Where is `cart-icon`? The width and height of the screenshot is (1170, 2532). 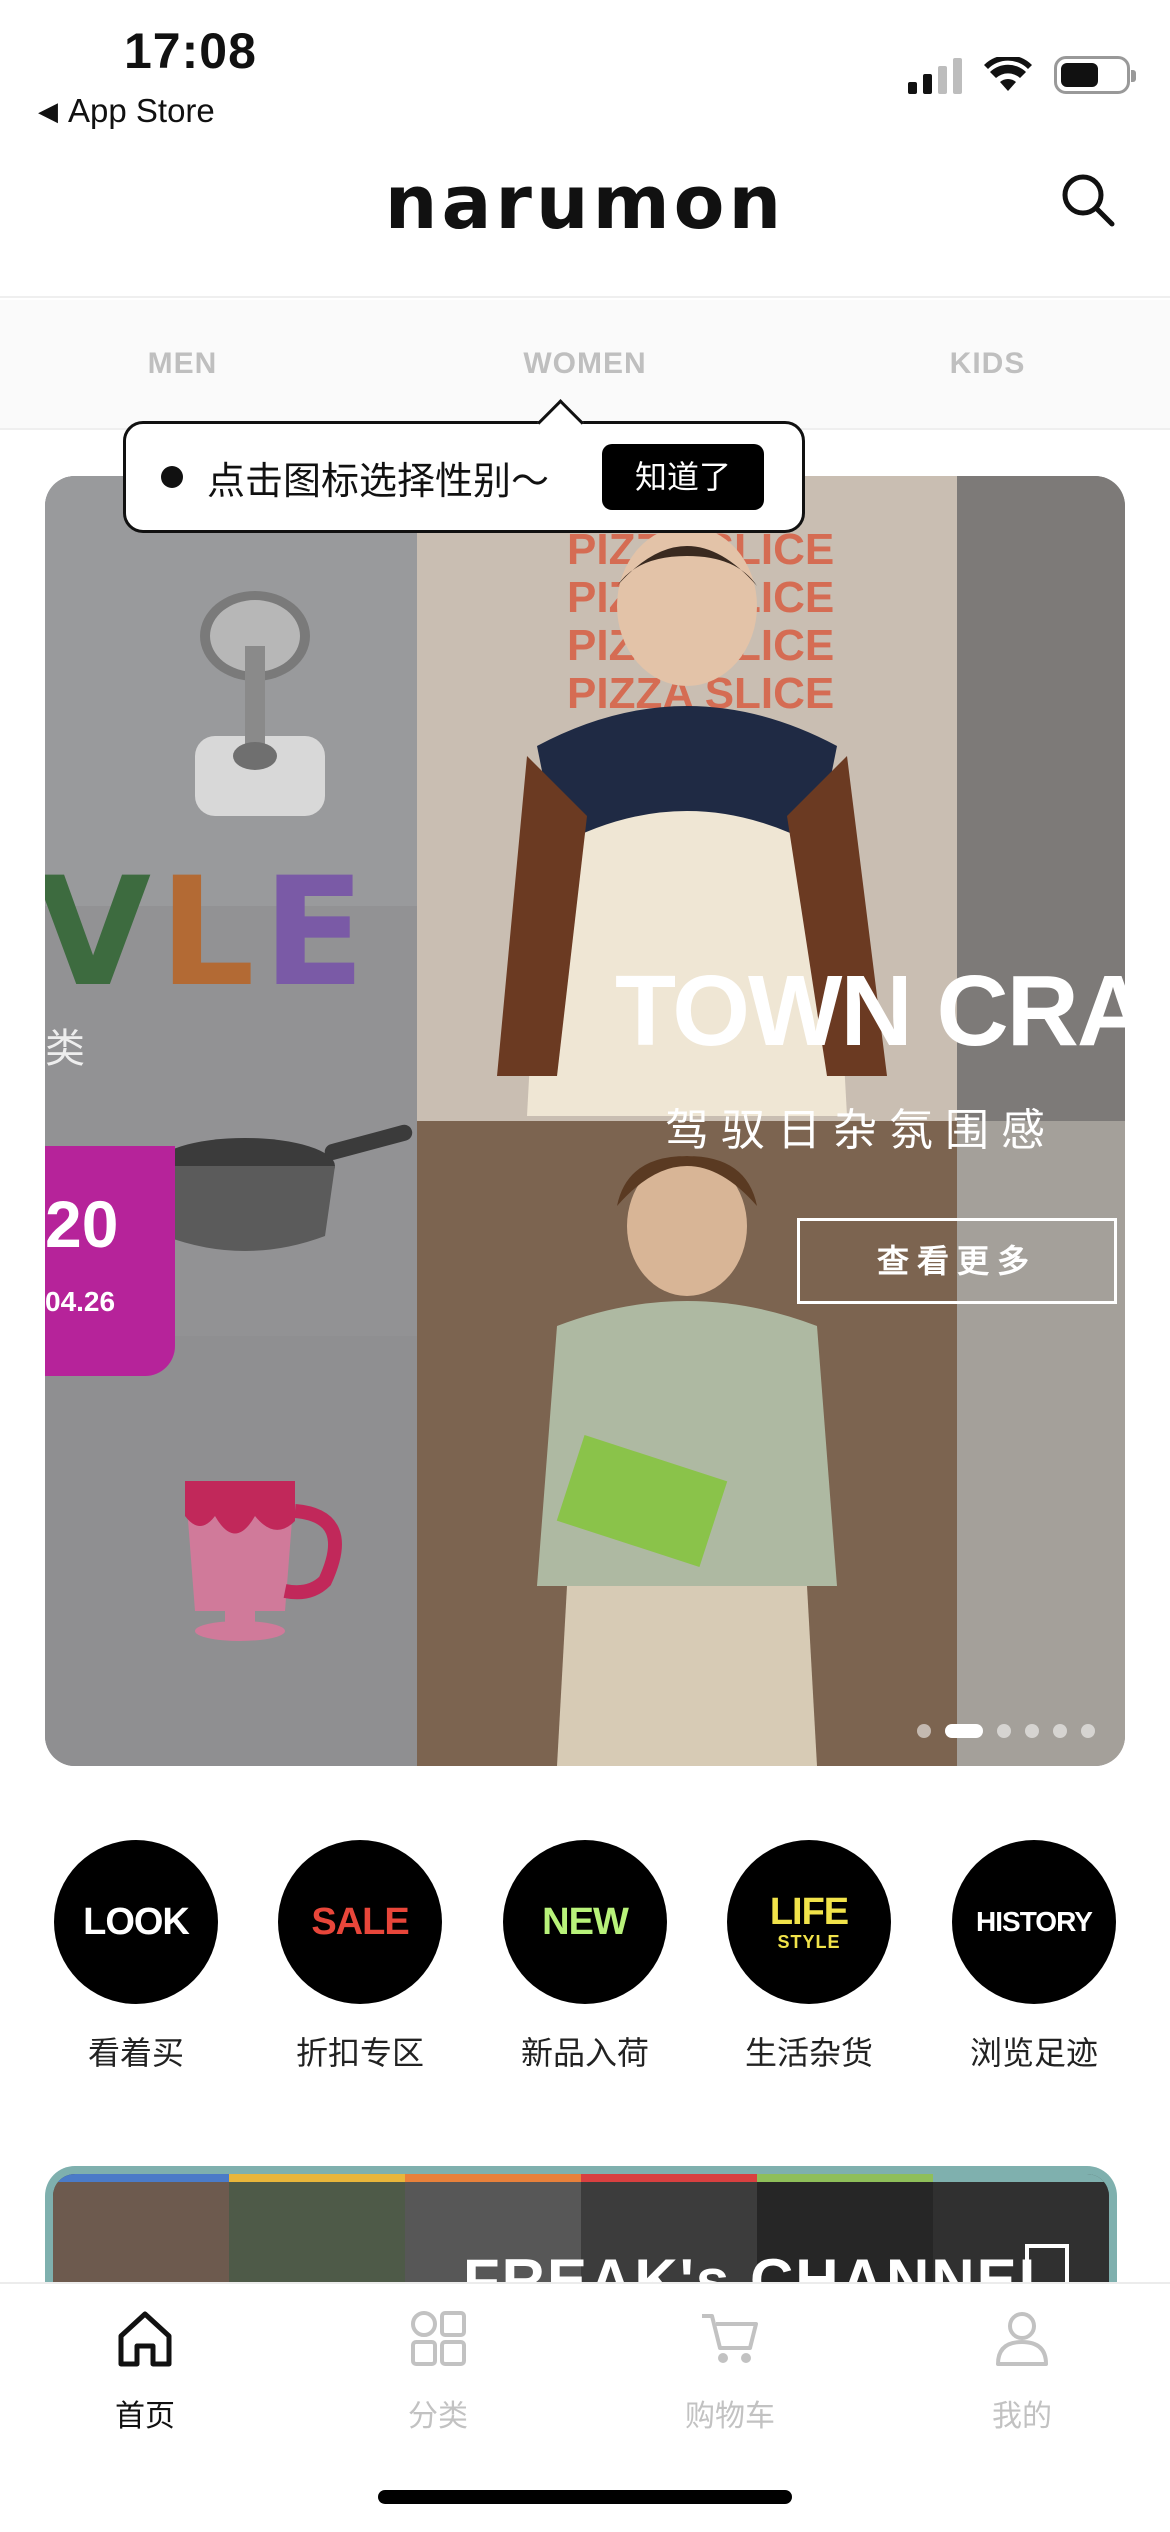
cart-icon is located at coordinates (730, 2338).